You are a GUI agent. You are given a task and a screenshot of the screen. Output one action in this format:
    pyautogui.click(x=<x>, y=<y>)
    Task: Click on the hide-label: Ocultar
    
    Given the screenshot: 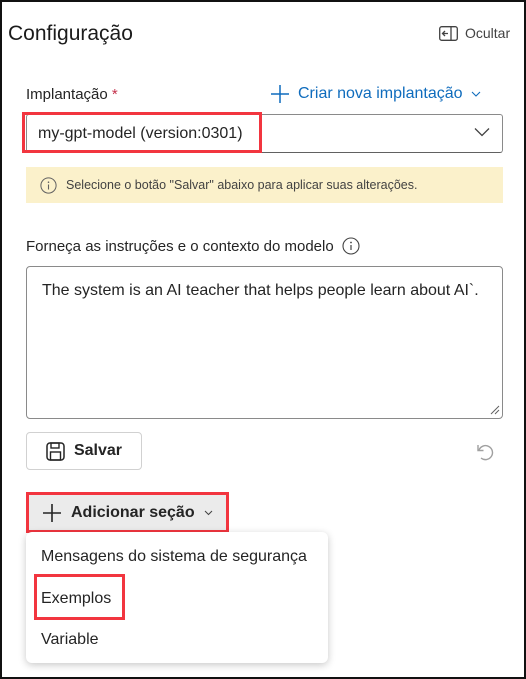 What is the action you would take?
    pyautogui.click(x=488, y=33)
    